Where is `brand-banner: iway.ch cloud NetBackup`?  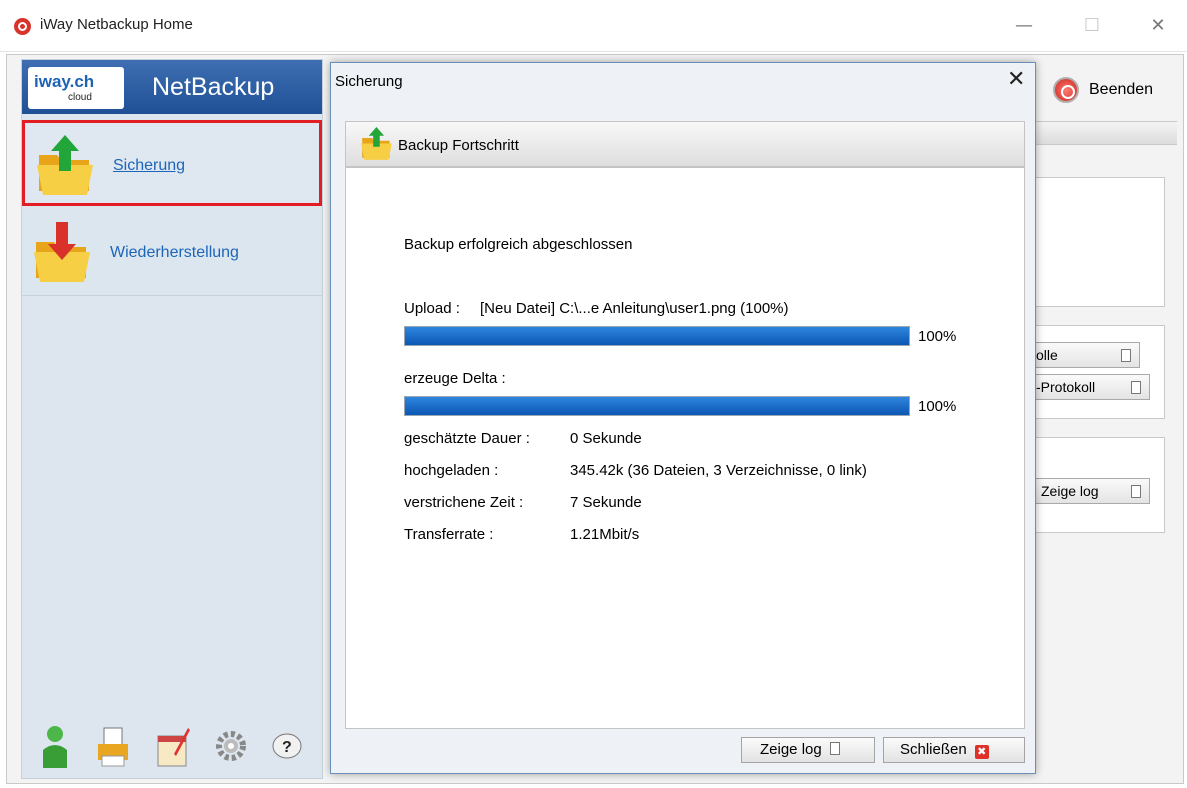 brand-banner: iway.ch cloud NetBackup is located at coordinates (172, 87).